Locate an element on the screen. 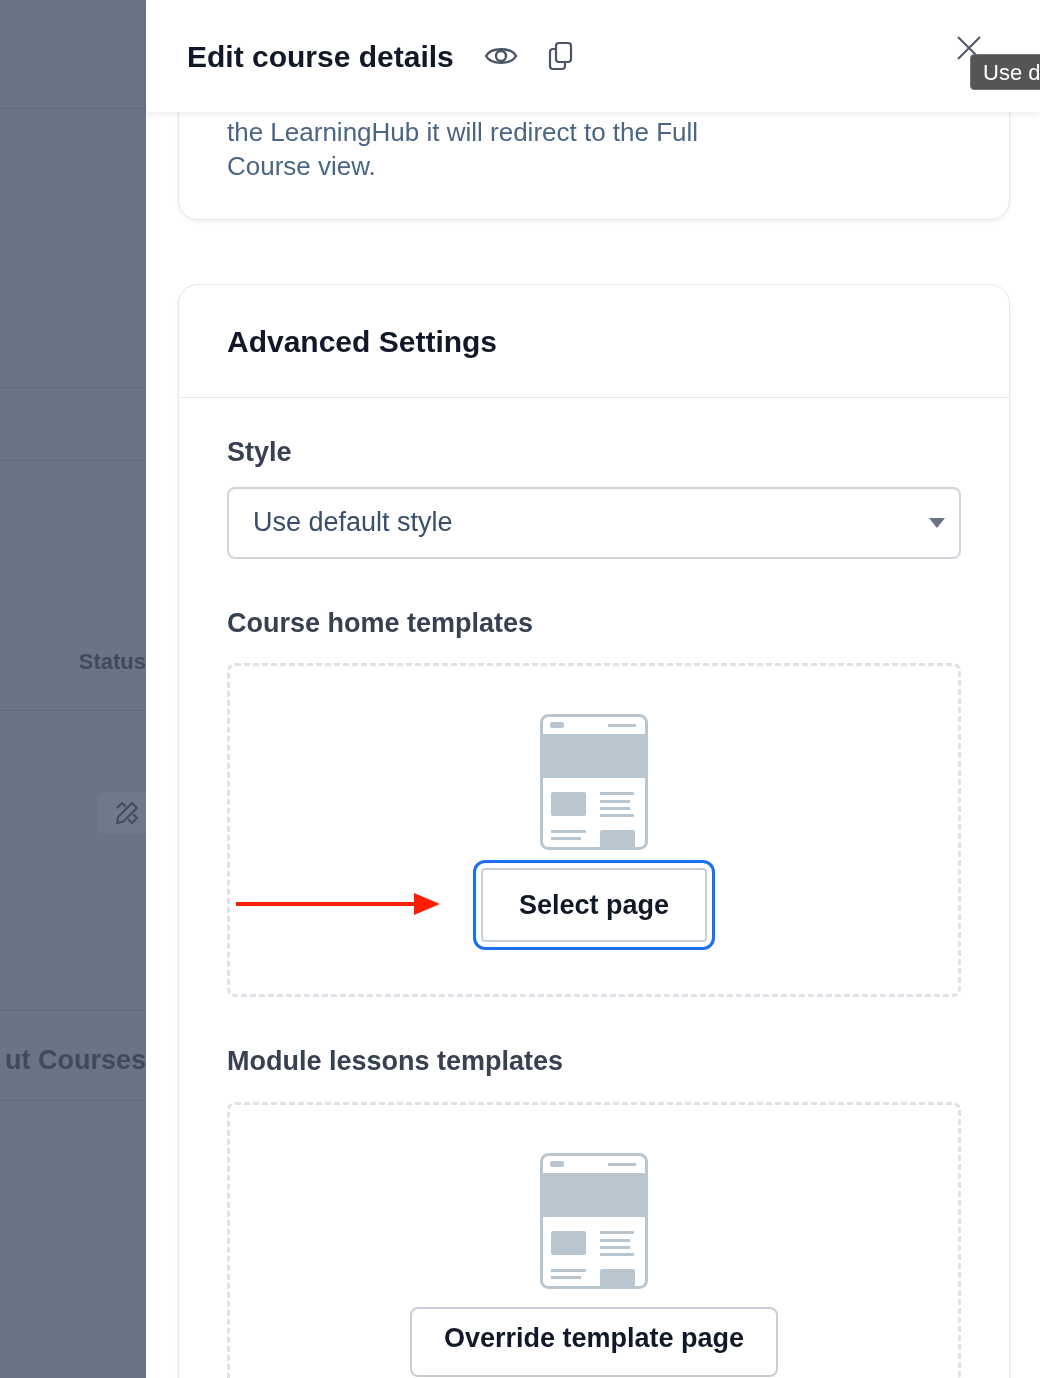 This screenshot has width=1040, height=1378. close-icon is located at coordinates (969, 48).